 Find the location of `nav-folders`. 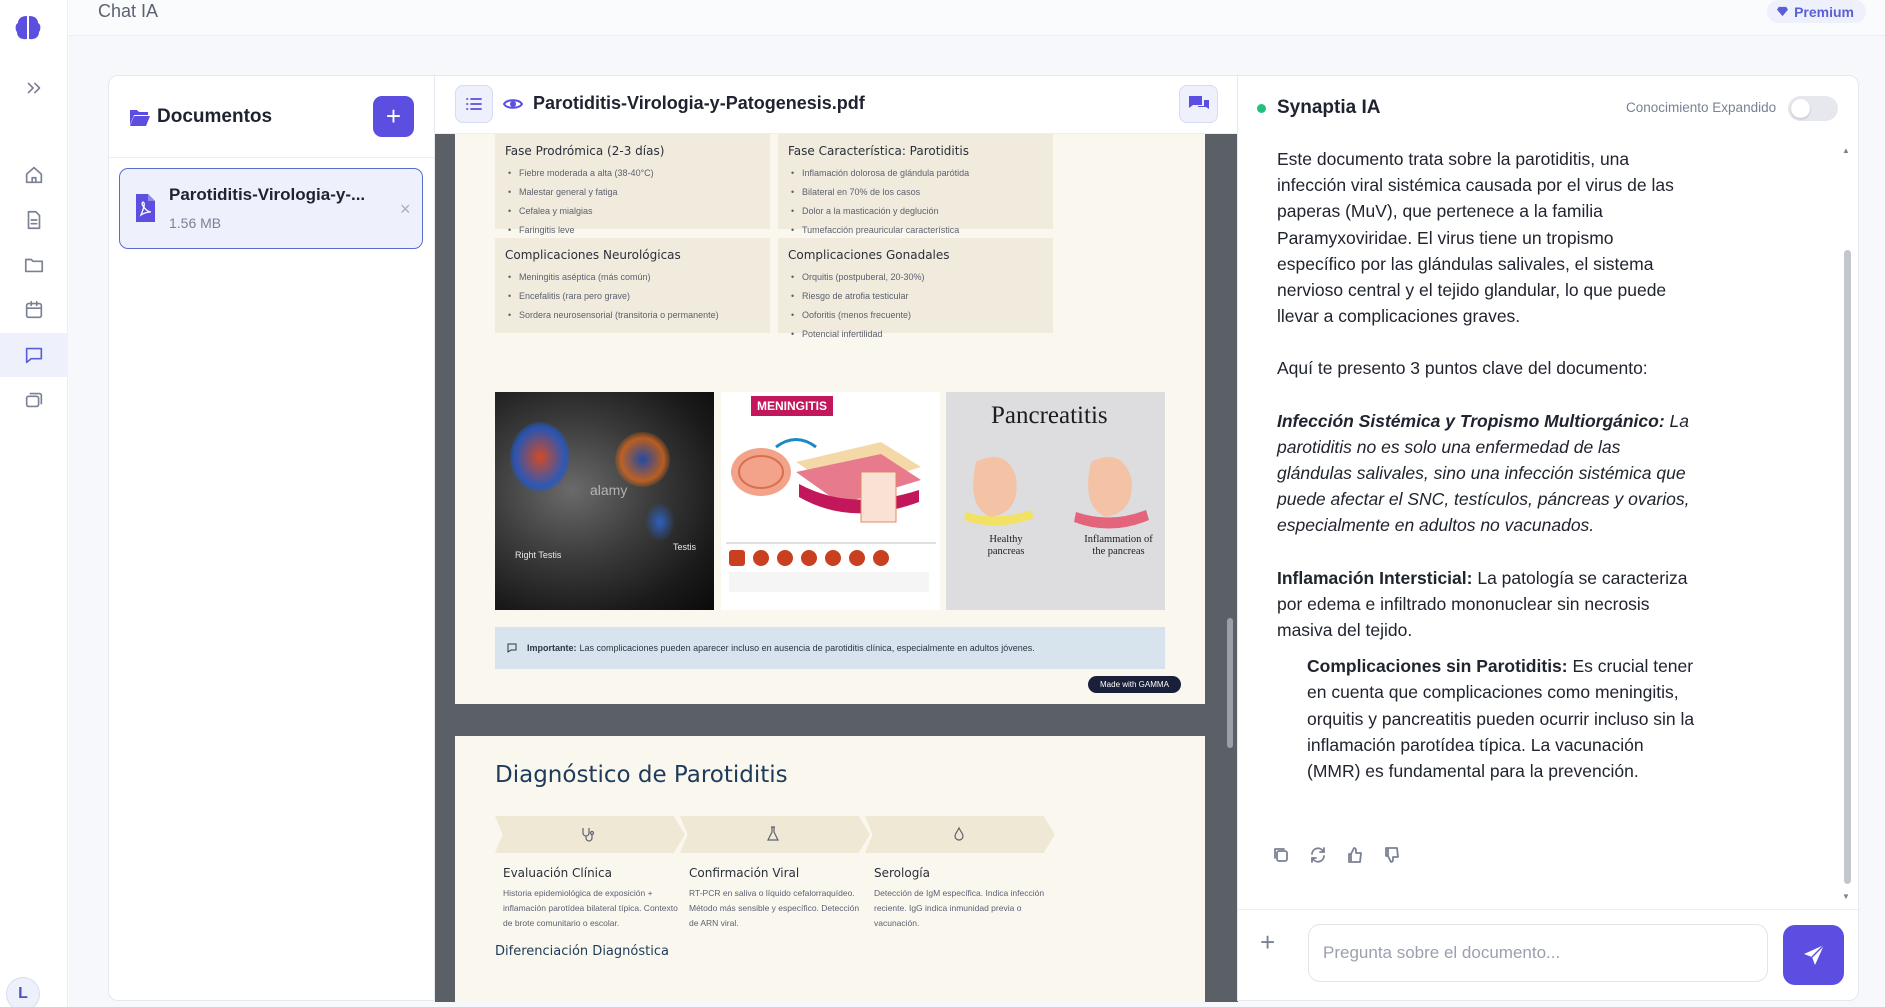

nav-folders is located at coordinates (34, 265).